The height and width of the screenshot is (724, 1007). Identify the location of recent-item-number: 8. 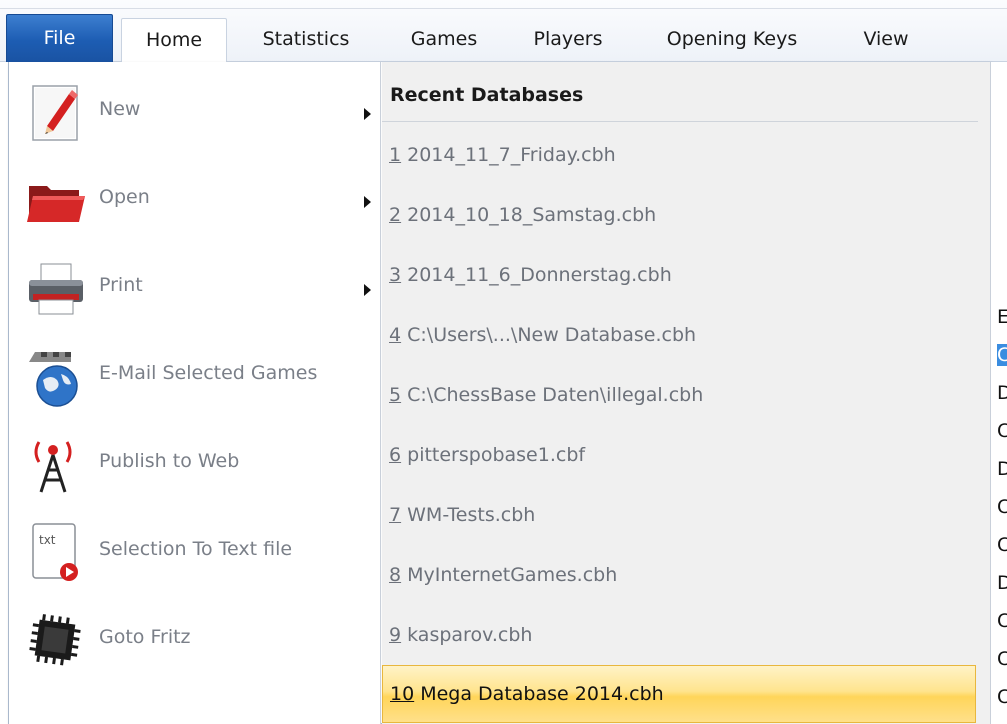
(395, 575).